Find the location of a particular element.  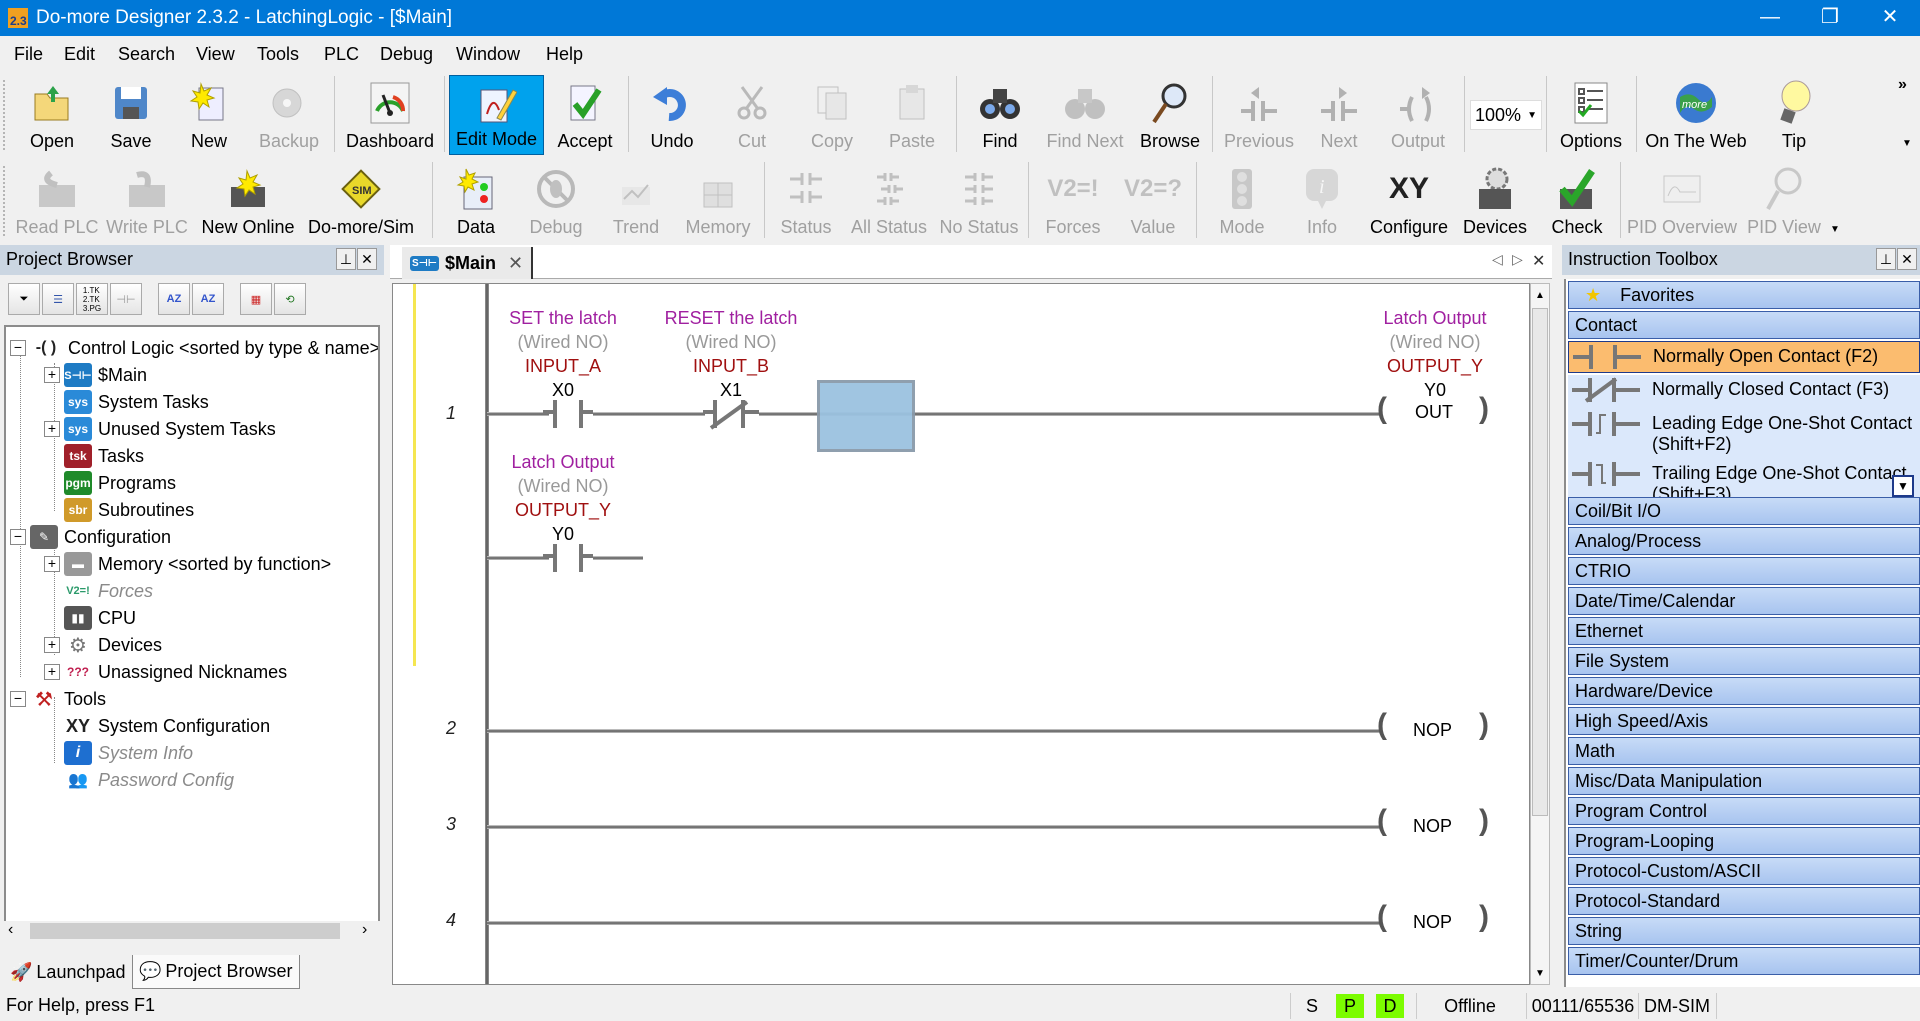

tab-prev-icon: ◁ is located at coordinates (1497, 259).